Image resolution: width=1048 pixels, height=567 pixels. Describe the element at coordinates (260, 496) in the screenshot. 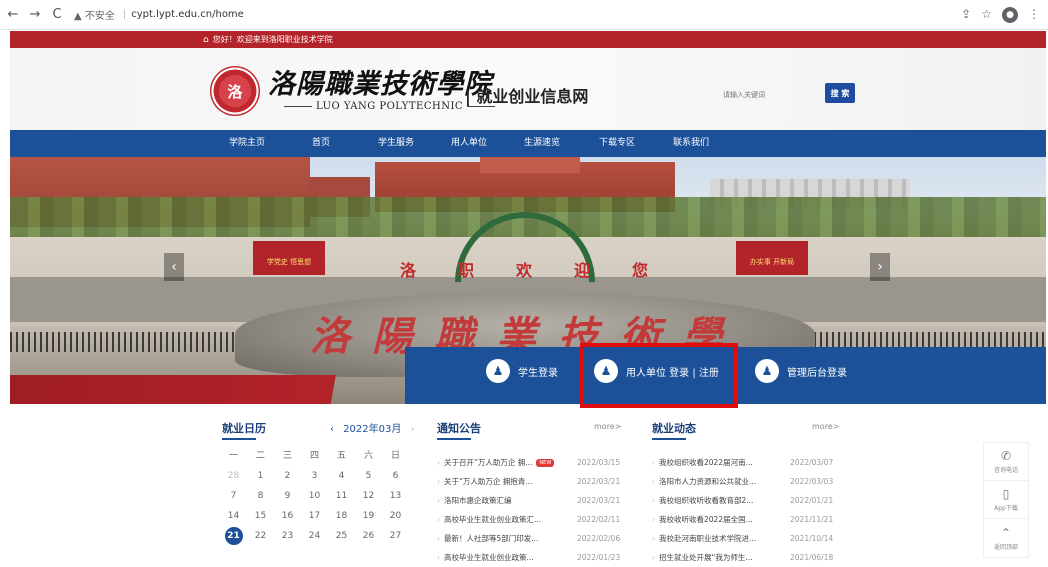

I see `calendar-day: 8` at that location.